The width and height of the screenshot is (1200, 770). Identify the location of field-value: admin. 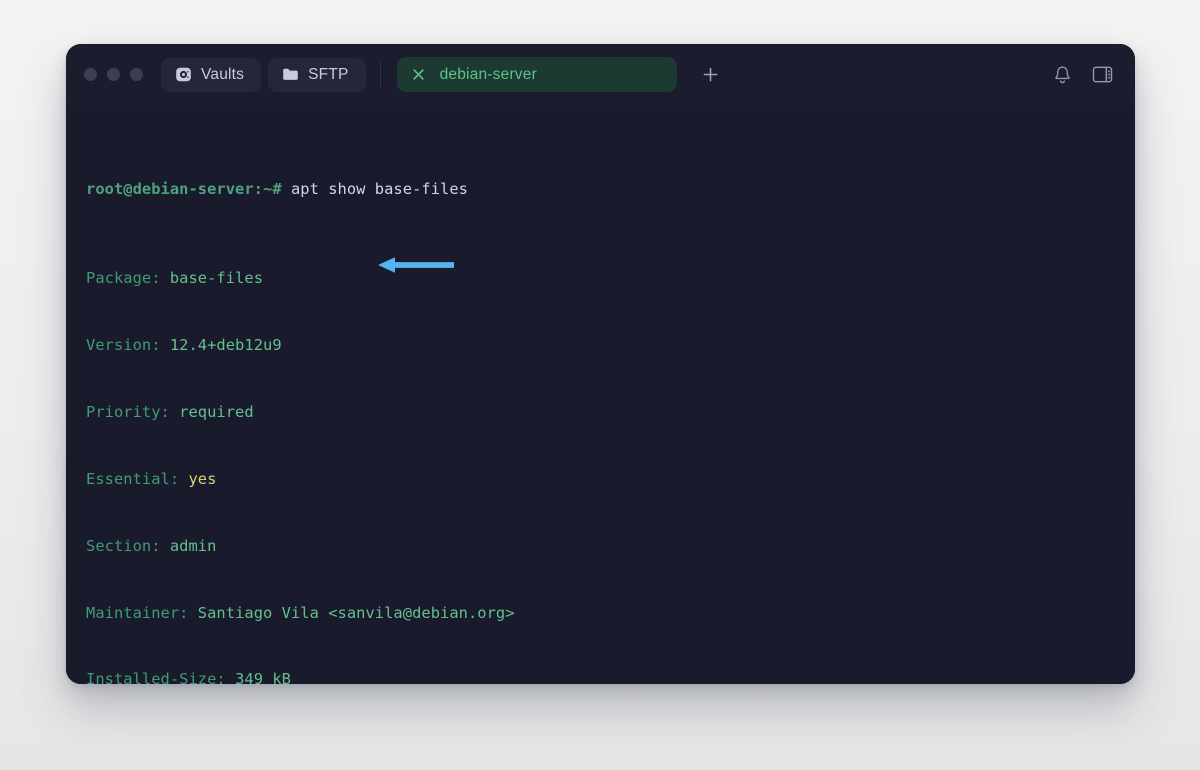
(188, 545).